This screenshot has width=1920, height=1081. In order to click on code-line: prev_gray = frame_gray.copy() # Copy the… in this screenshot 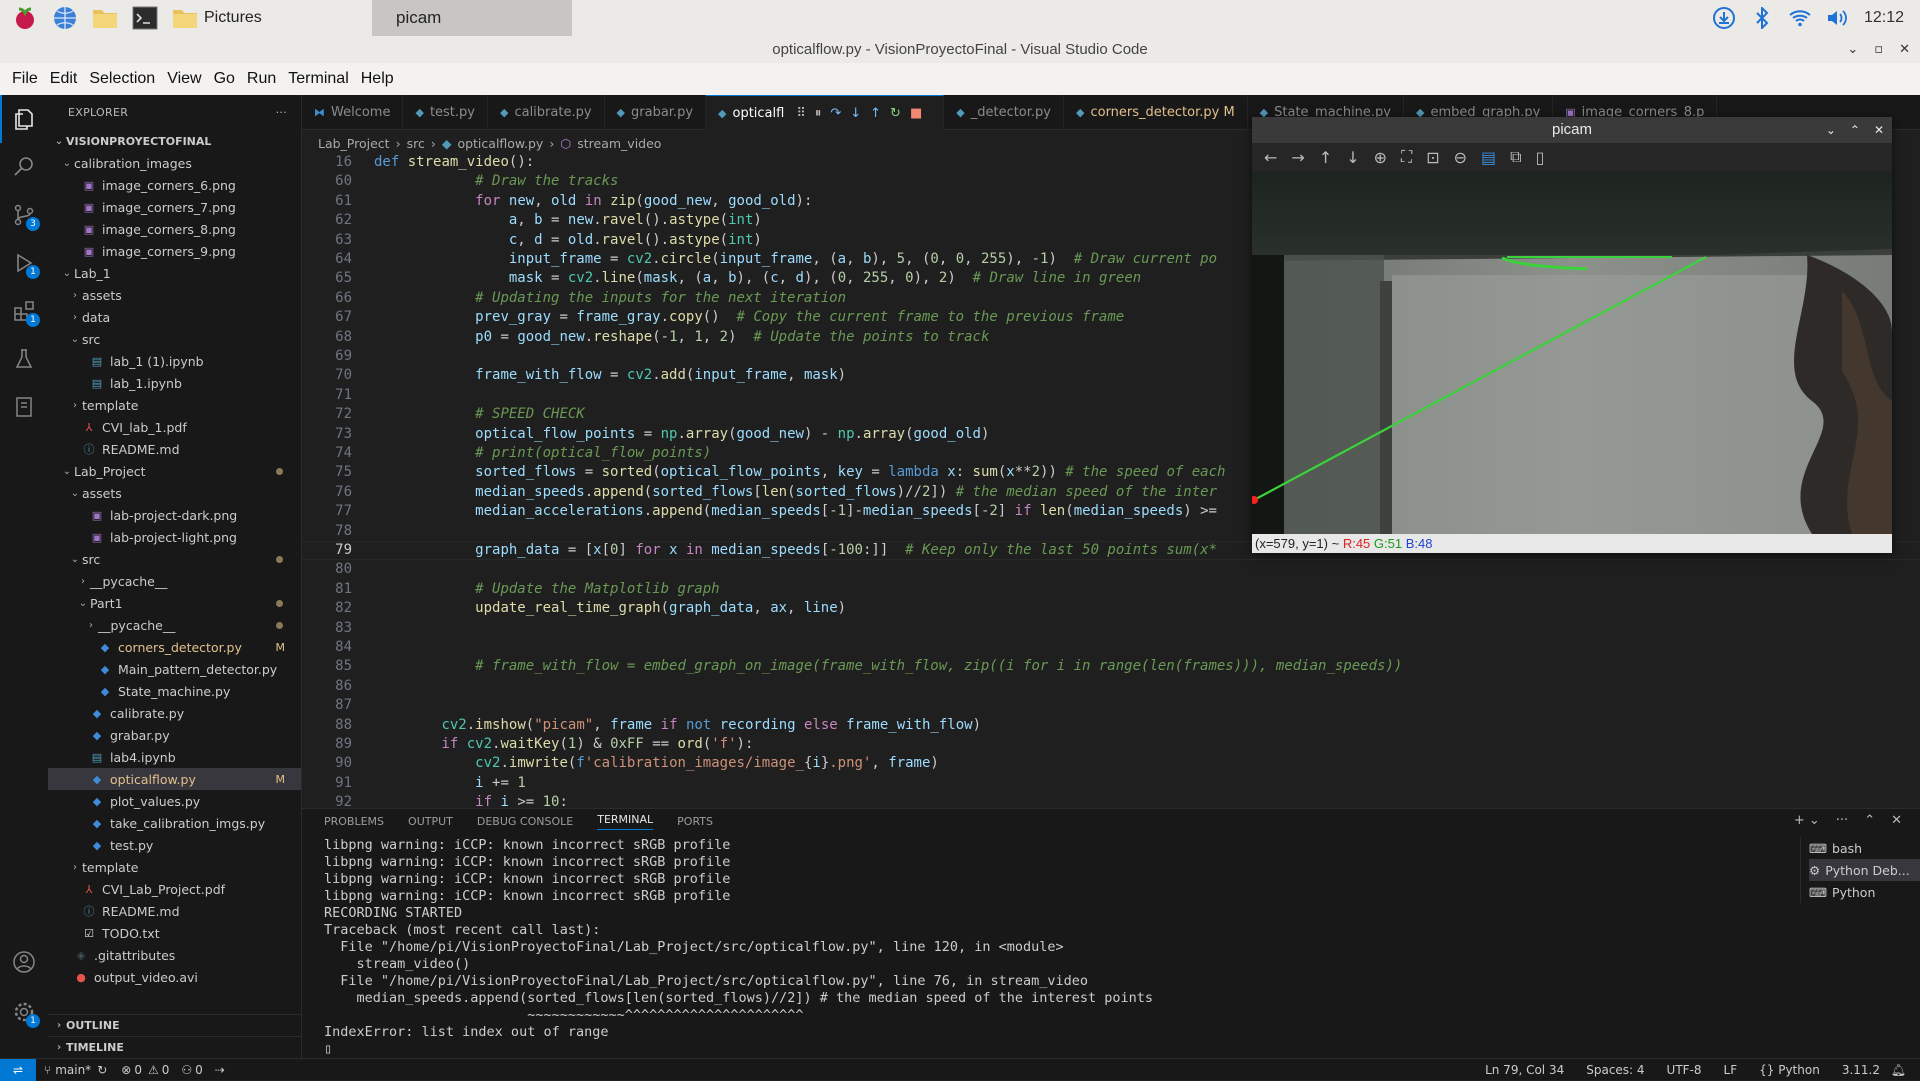, I will do `click(749, 317)`.